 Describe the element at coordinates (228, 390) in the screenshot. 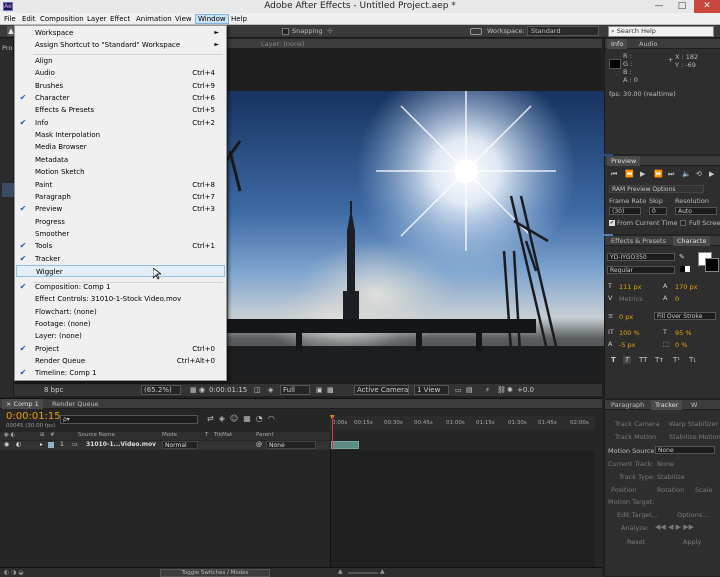

I see `viewer-timecode: 0:00:01:15` at that location.